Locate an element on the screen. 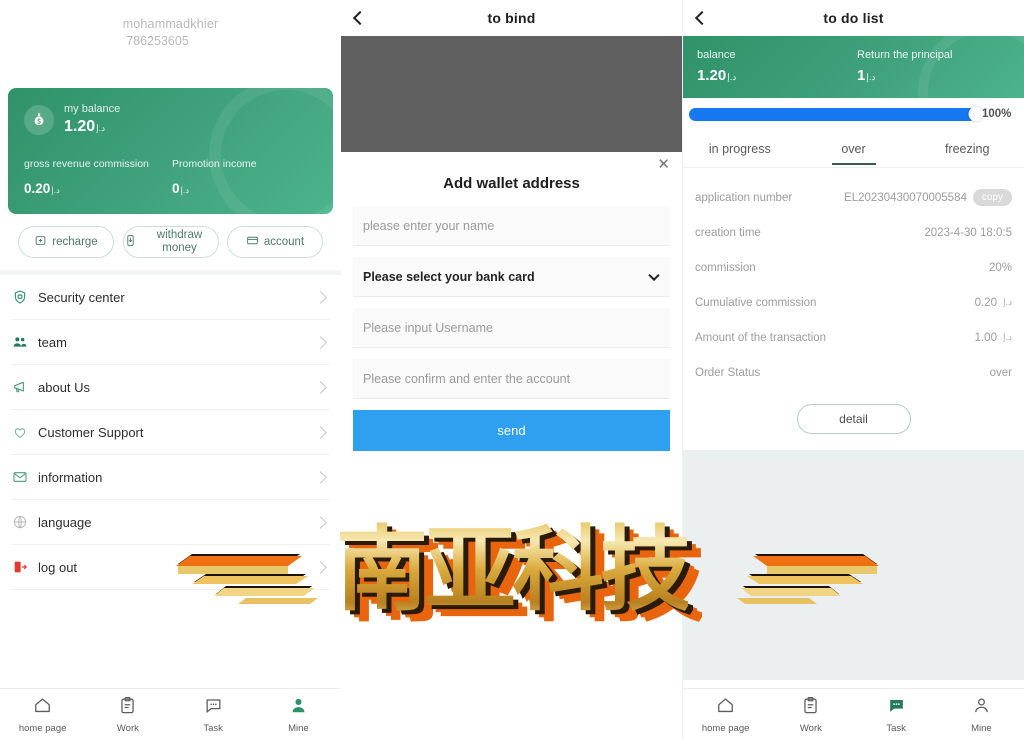 This screenshot has height=740, width=1024. menu-label: team is located at coordinates (52, 342).